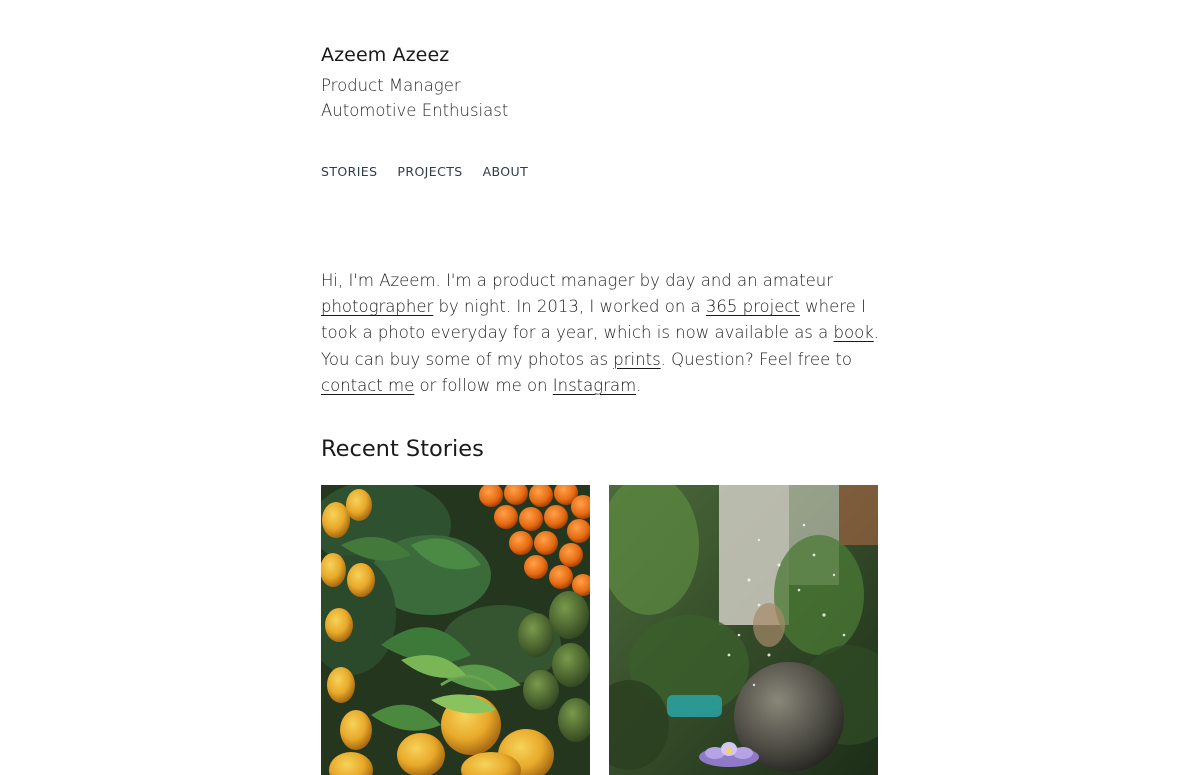 Image resolution: width=1200 pixels, height=775 pixels. Describe the element at coordinates (753, 306) in the screenshot. I see `365-project-link: 365 project` at that location.